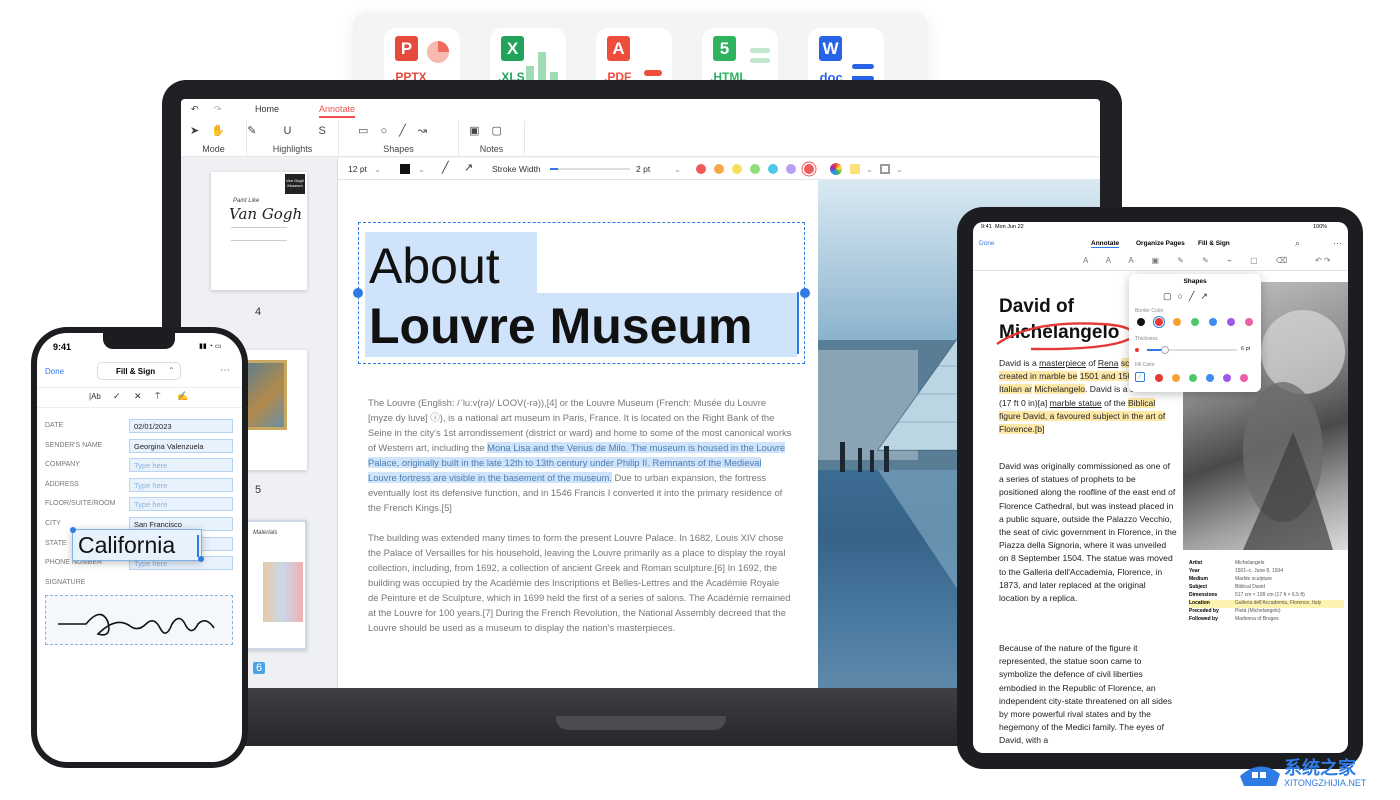 The height and width of the screenshot is (800, 1400). Describe the element at coordinates (53, 523) in the screenshot. I see `field-label: CITY` at that location.